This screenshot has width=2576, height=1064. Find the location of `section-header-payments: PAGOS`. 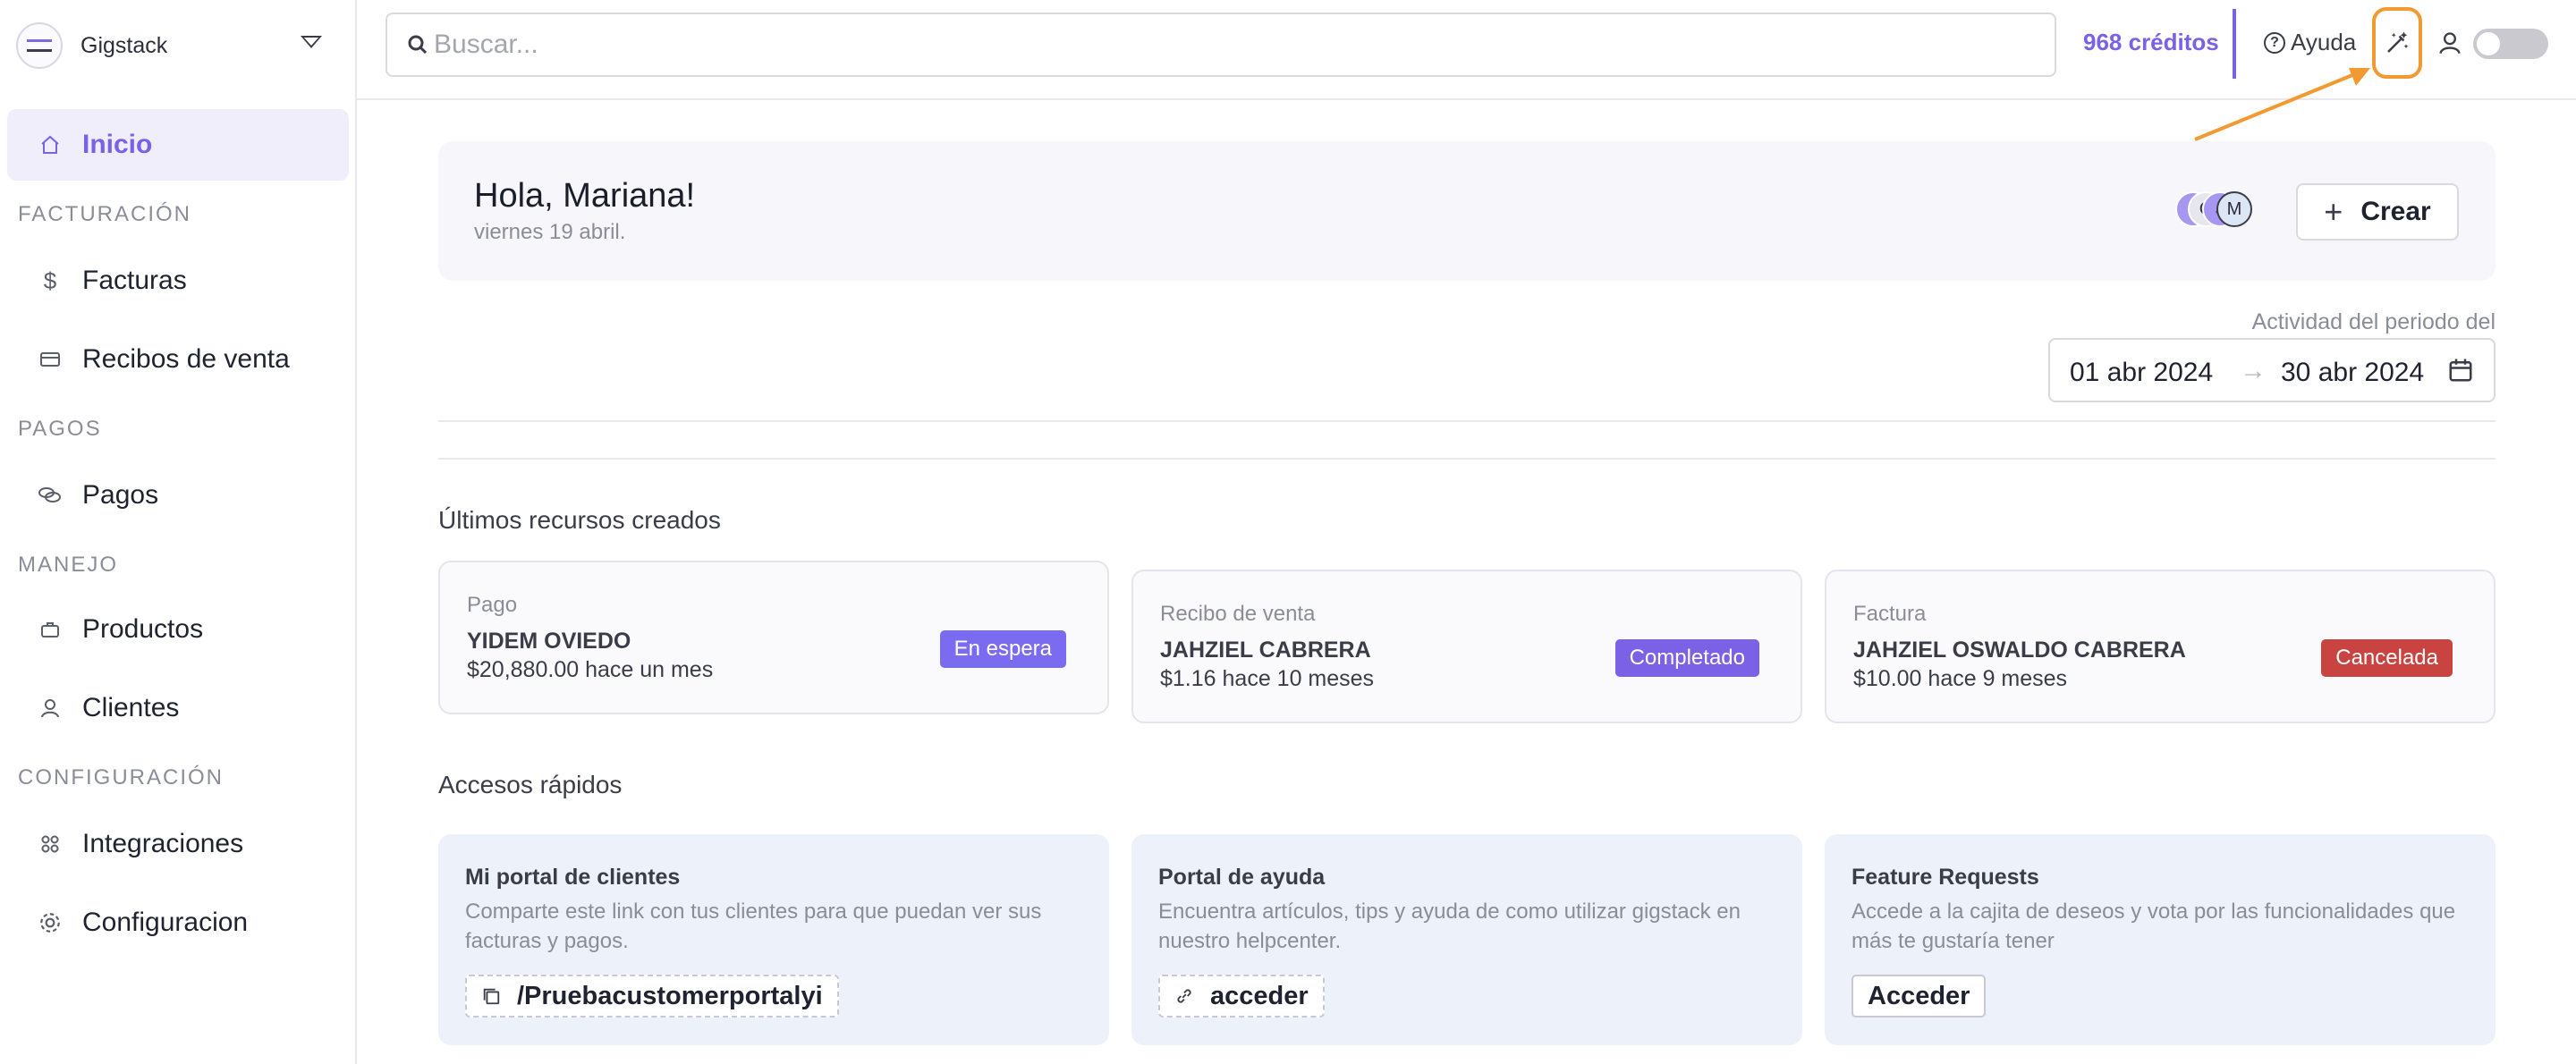

section-header-payments: PAGOS is located at coordinates (60, 429).